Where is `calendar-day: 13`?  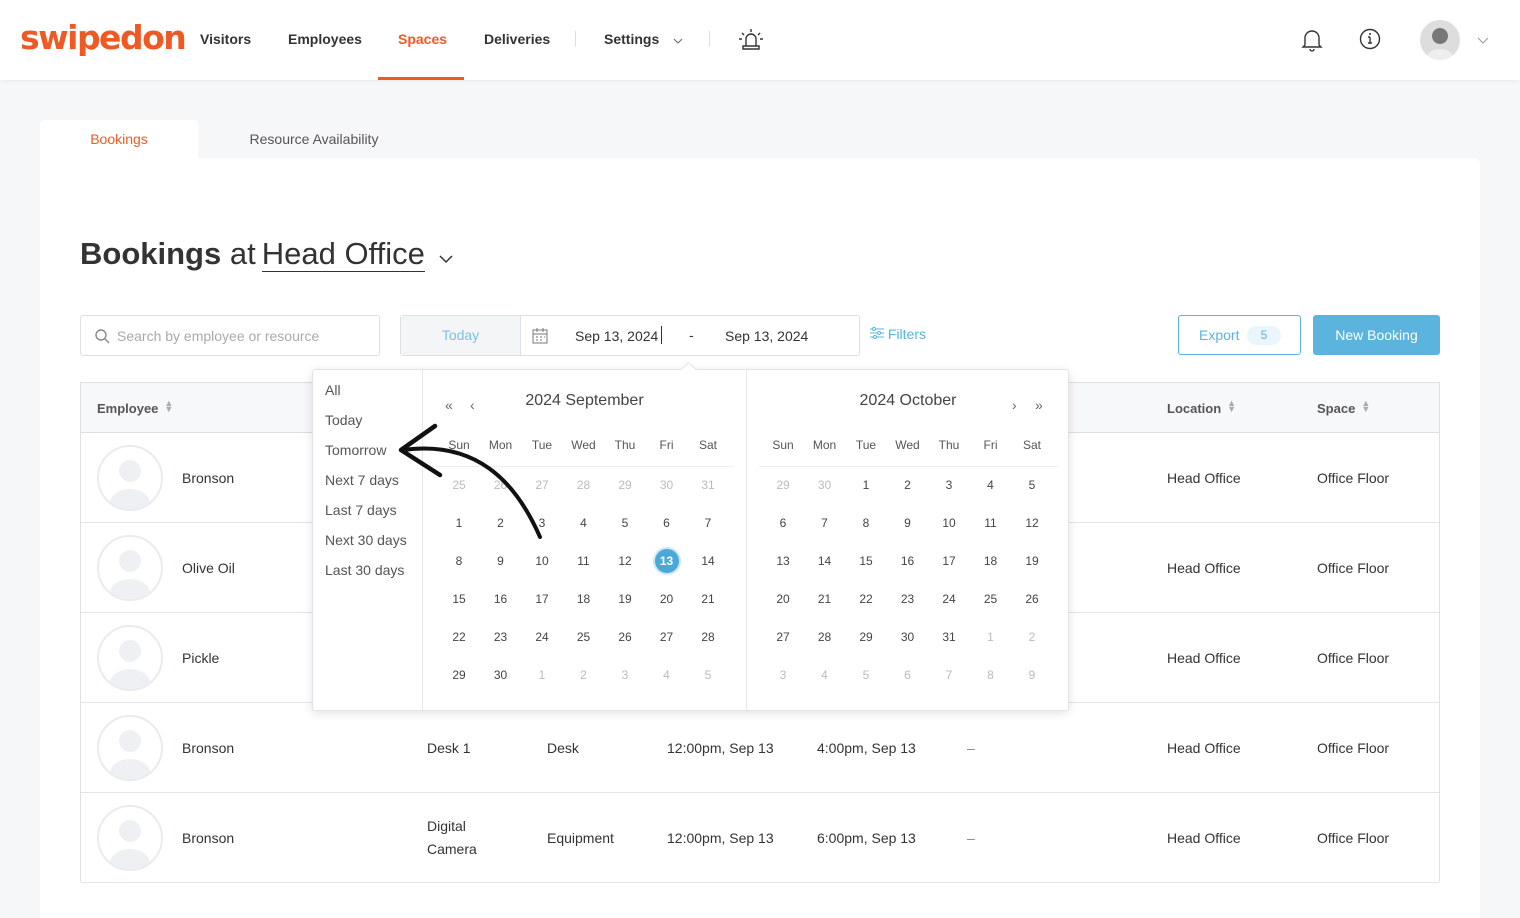
calendar-day: 13 is located at coordinates (783, 561).